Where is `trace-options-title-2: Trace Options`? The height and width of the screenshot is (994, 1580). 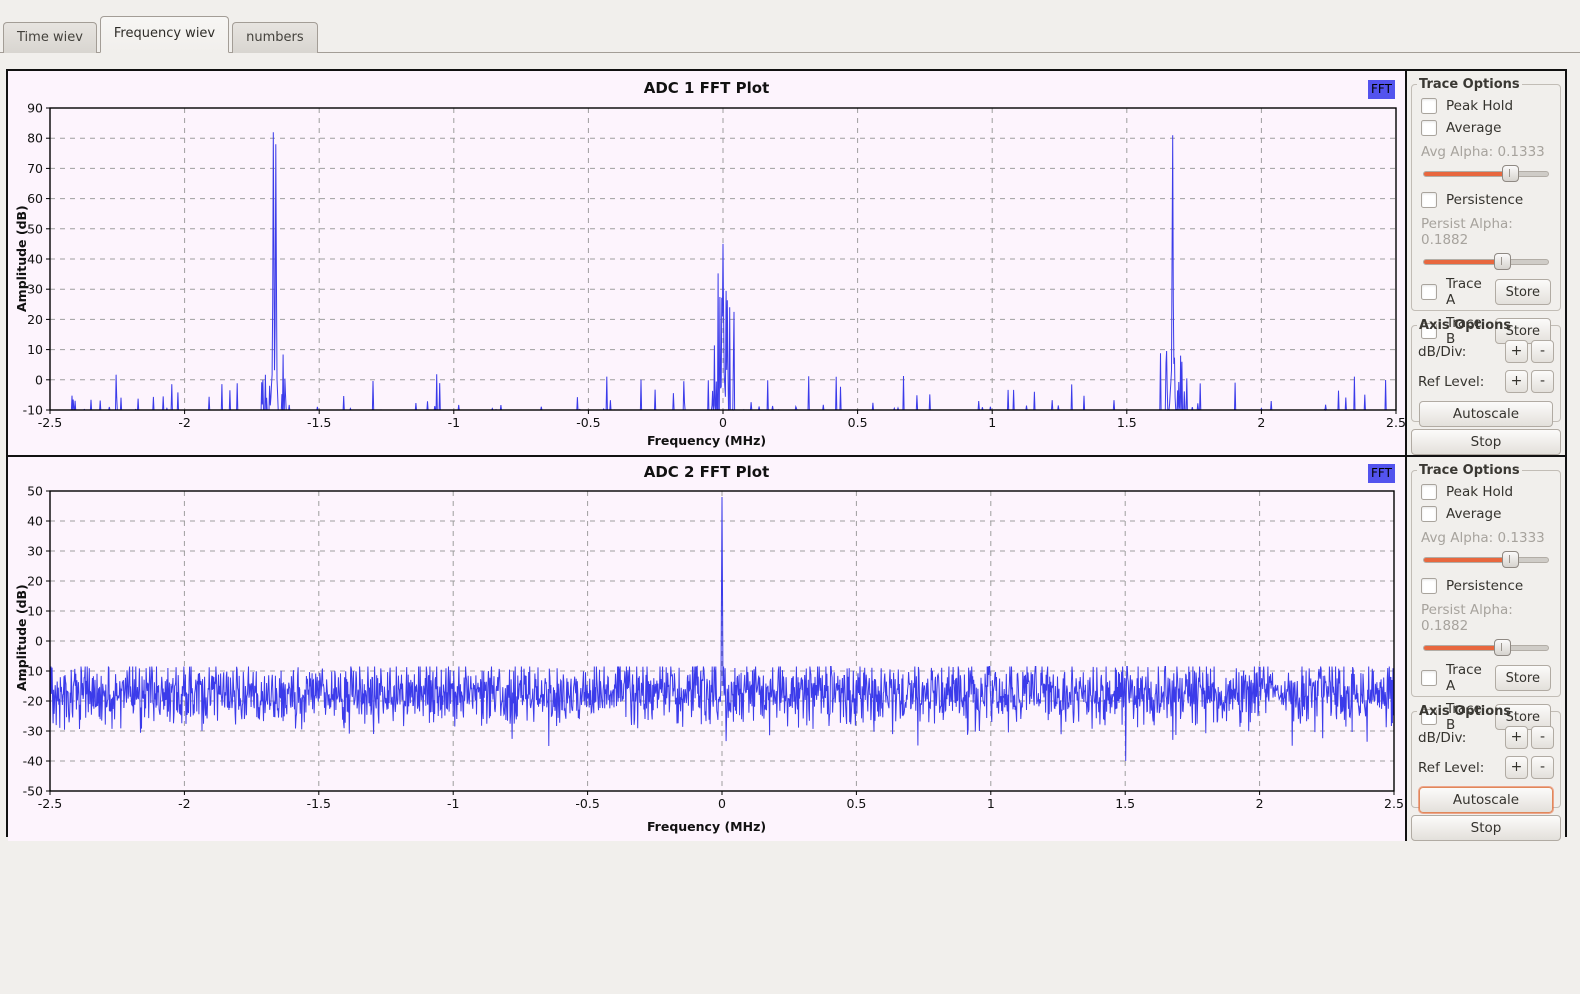 trace-options-title-2: Trace Options is located at coordinates (1469, 470).